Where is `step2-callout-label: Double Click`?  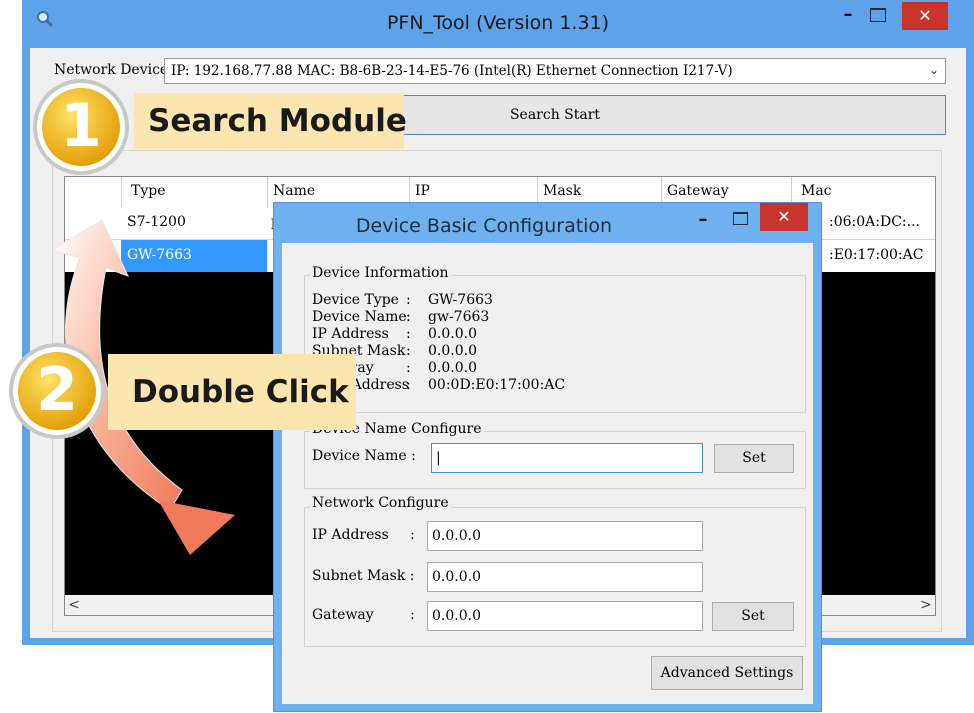 step2-callout-label: Double Click is located at coordinates (232, 392).